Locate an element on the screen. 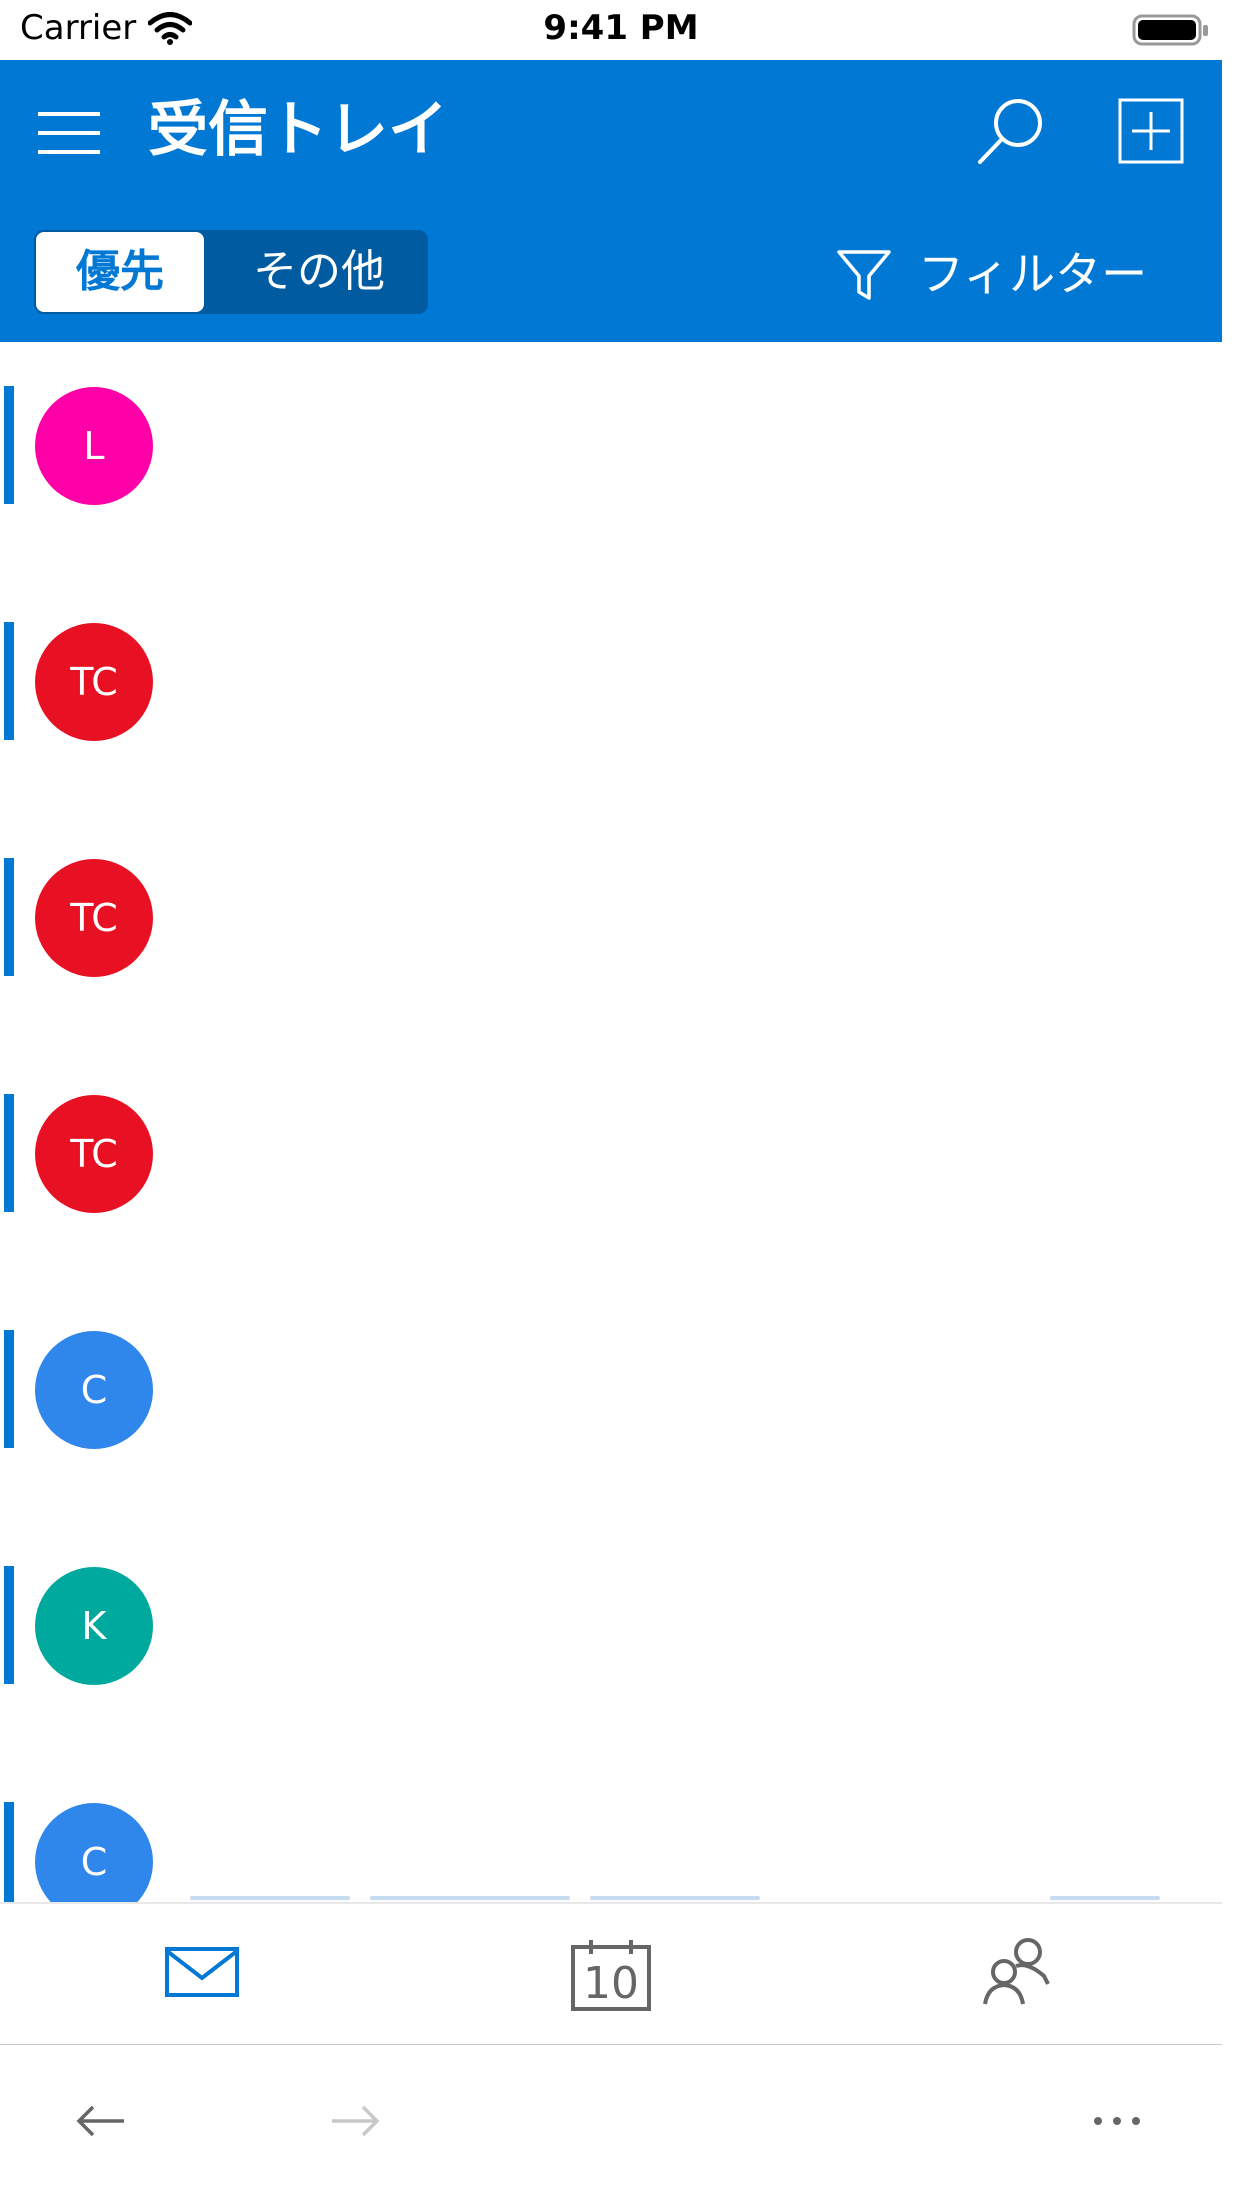  people-icon is located at coordinates (1017, 1971).